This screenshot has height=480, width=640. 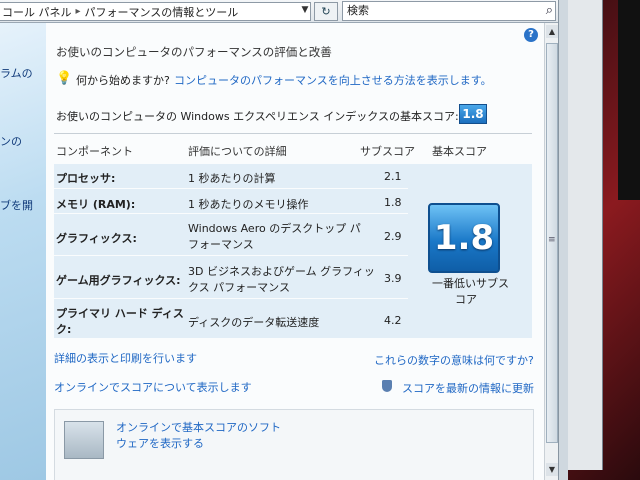 What do you see at coordinates (123, 80) in the screenshot?
I see `tip-prefix: 何から始めますか?` at bounding box center [123, 80].